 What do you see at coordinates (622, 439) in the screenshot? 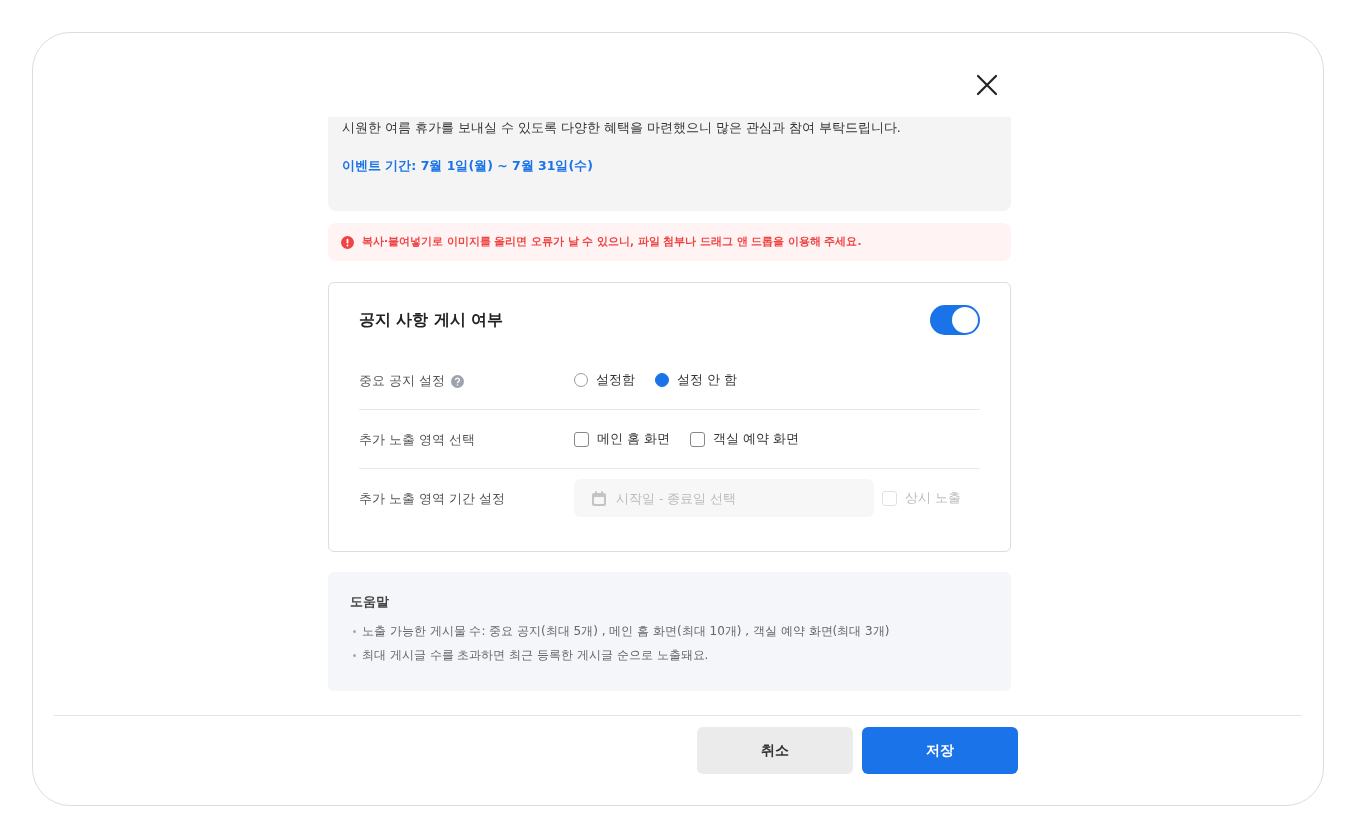
I see `checkbox-option: 메인 홈 화면` at bounding box center [622, 439].